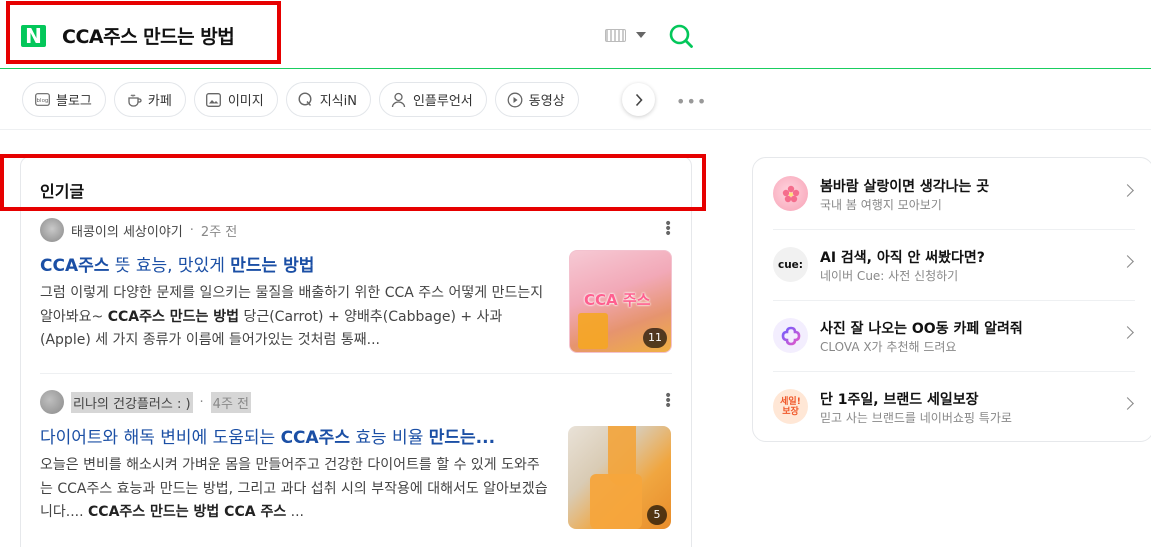 The width and height of the screenshot is (1151, 547). I want to click on panel-item-title: 사진 잘 나오는 OO동 카페 알려줘, so click(921, 329).